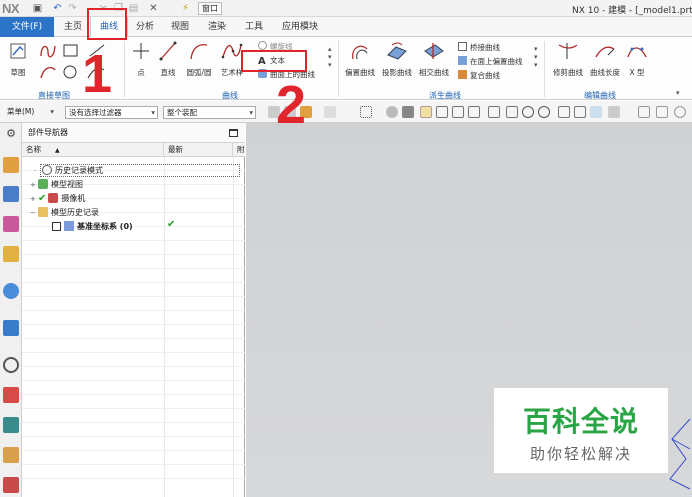  What do you see at coordinates (544, 112) in the screenshot?
I see `quadrant-point-icon` at bounding box center [544, 112].